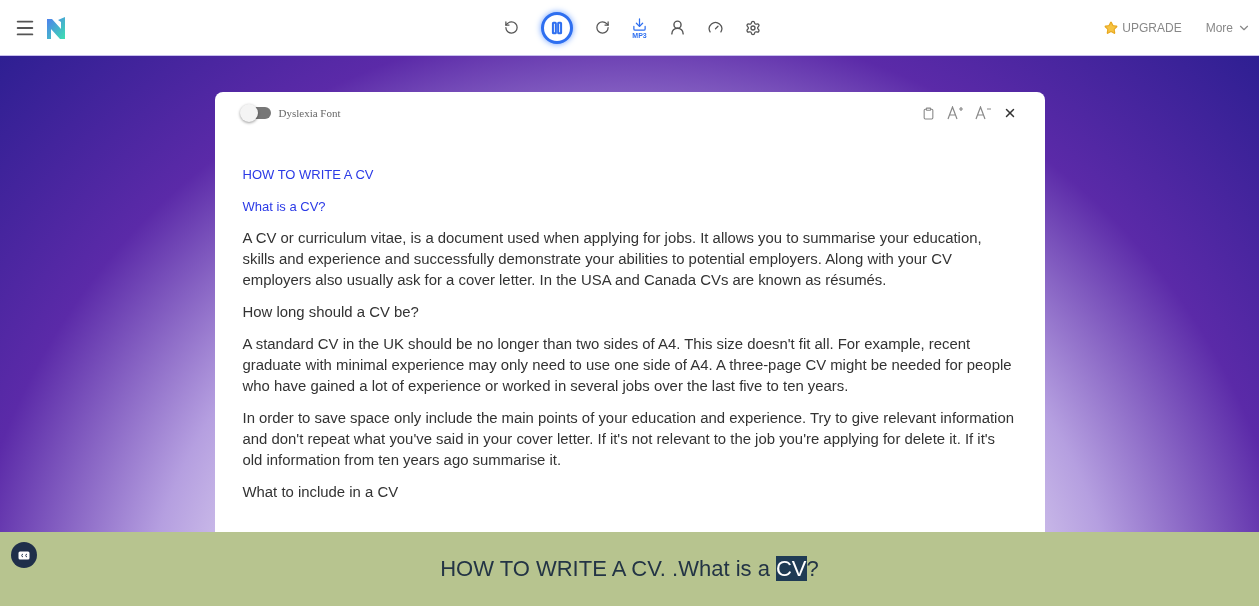 The height and width of the screenshot is (606, 1259). Describe the element at coordinates (629, 569) in the screenshot. I see `caption-text: HOW TO WRITE A CV. .What is a CV?` at that location.